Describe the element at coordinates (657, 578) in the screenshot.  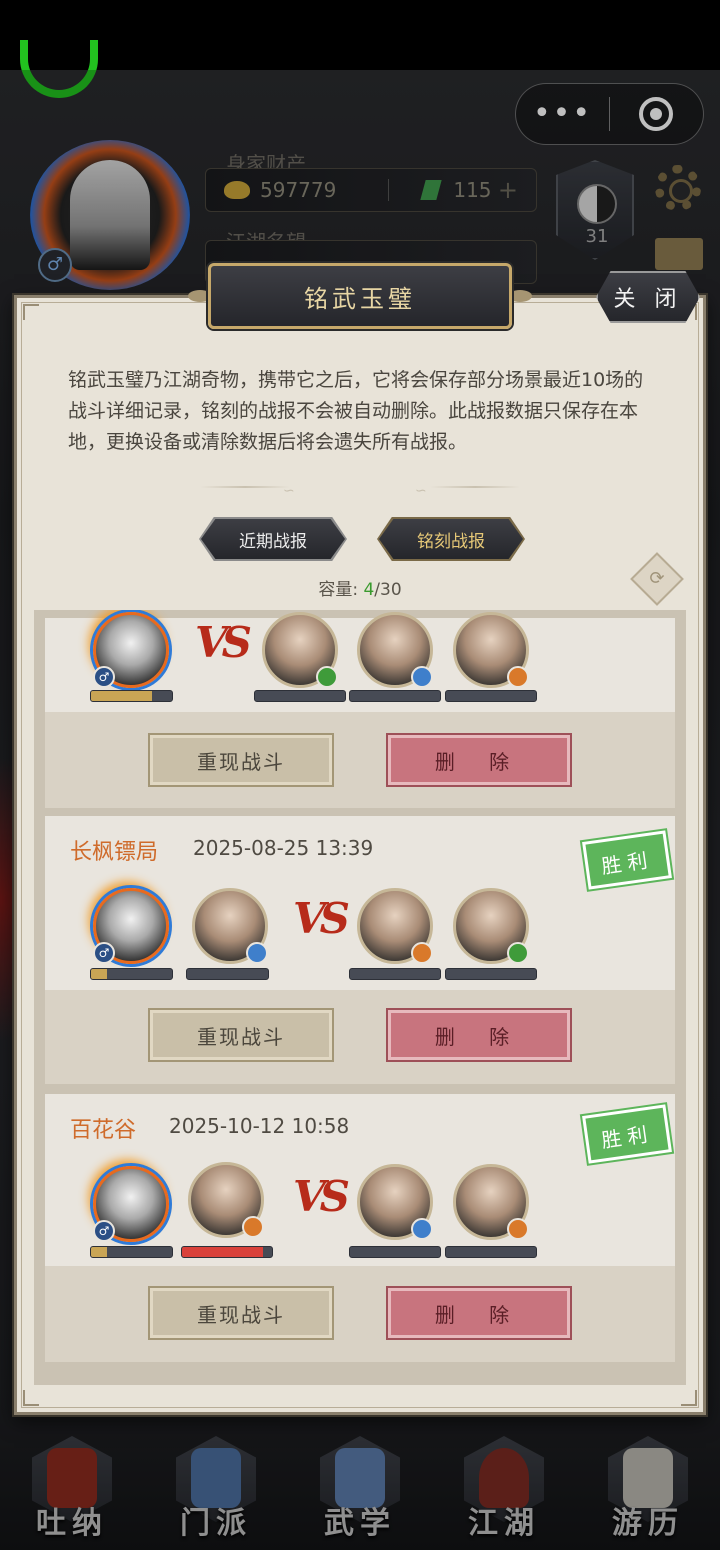
I see `refresh-icon: ⟳` at that location.